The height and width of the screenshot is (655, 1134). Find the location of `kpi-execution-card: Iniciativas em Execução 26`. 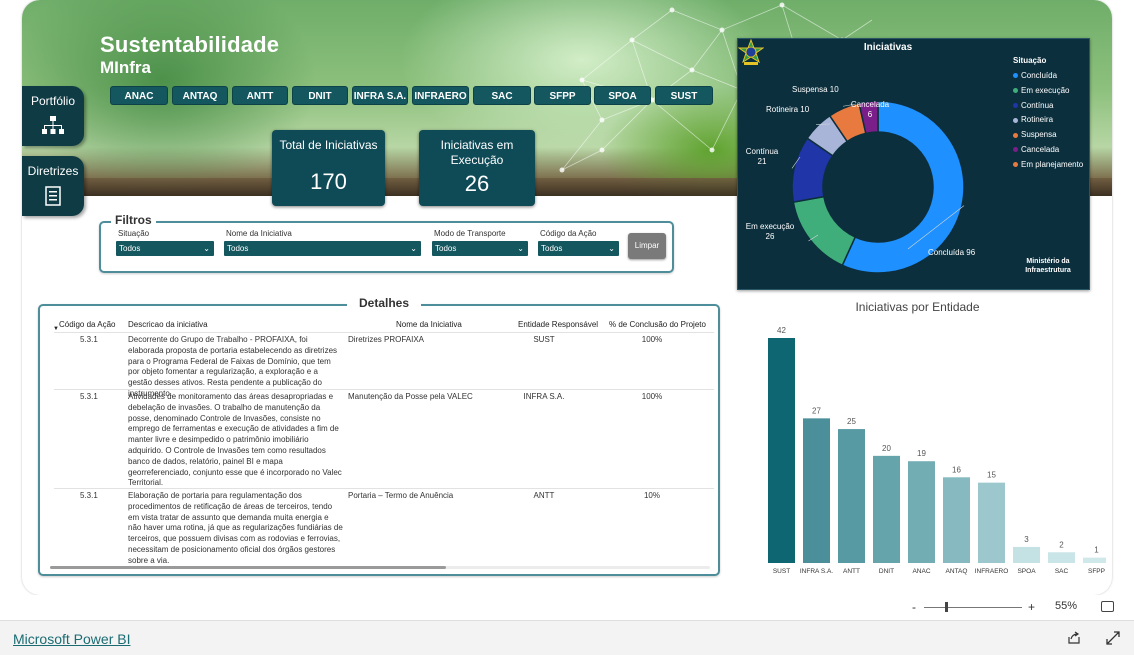

kpi-execution-card: Iniciativas em Execução 26 is located at coordinates (477, 168).